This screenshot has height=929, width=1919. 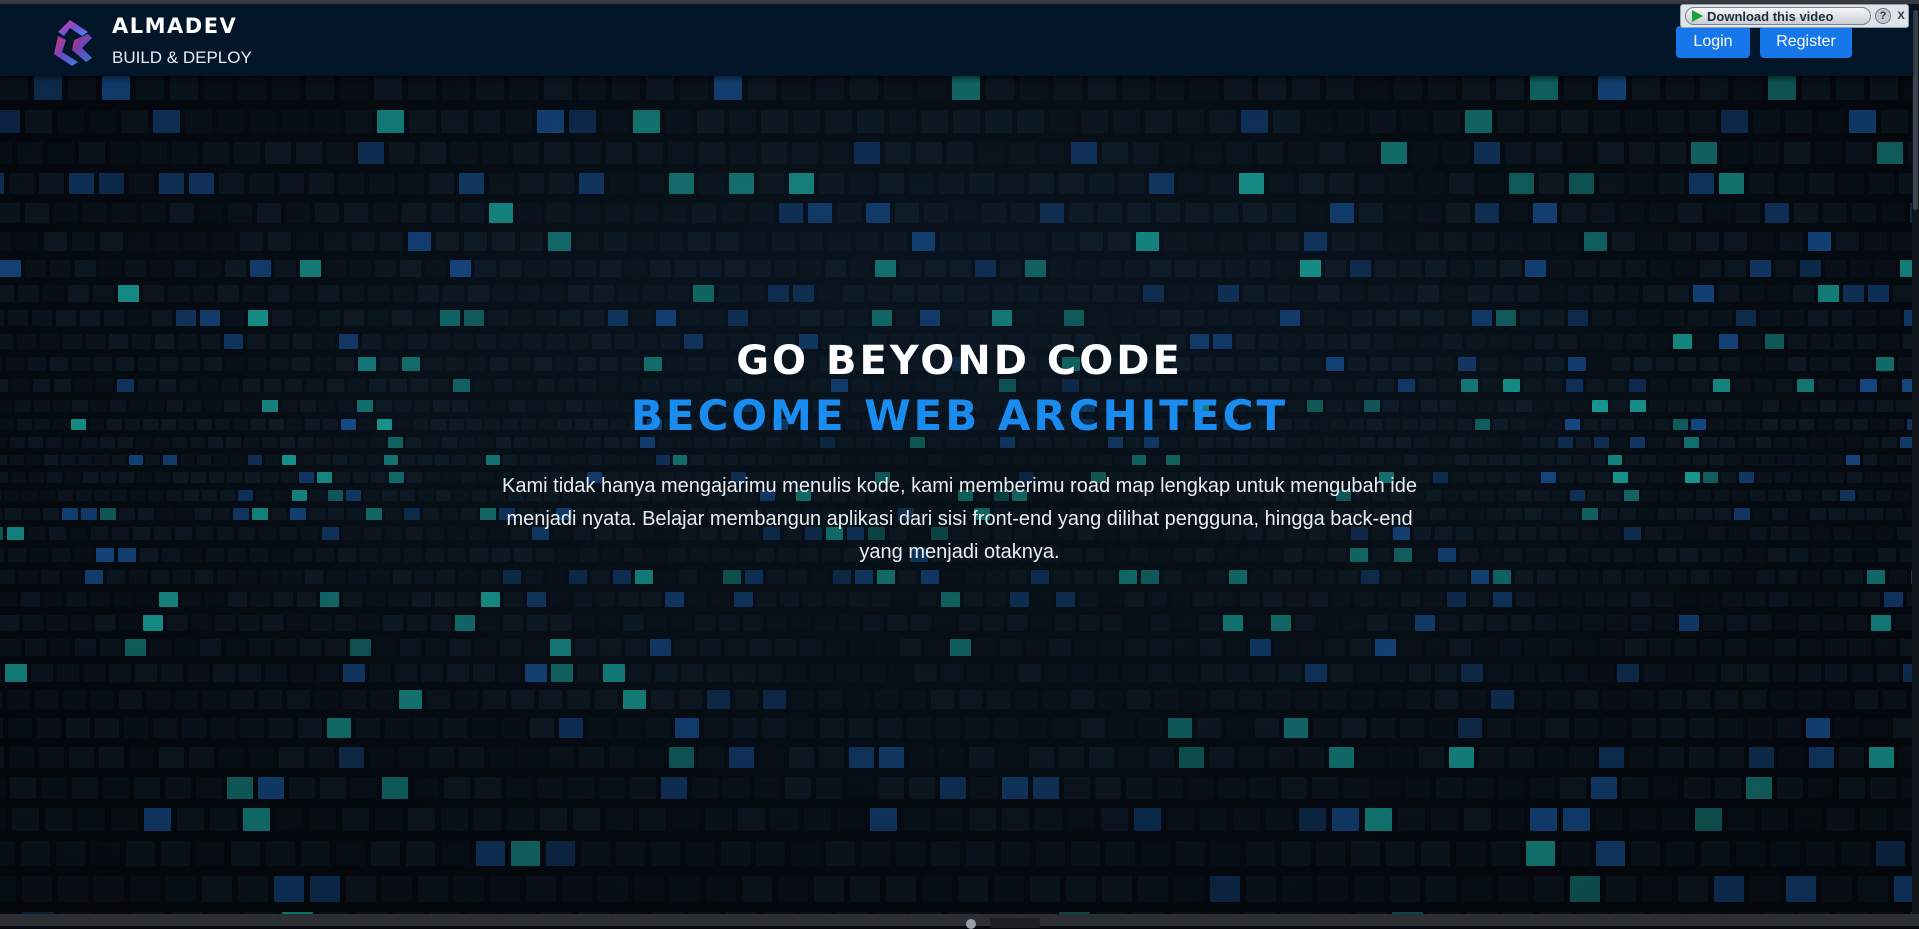 What do you see at coordinates (959, 361) in the screenshot?
I see `hero-headline: GO BEYOND CODE` at bounding box center [959, 361].